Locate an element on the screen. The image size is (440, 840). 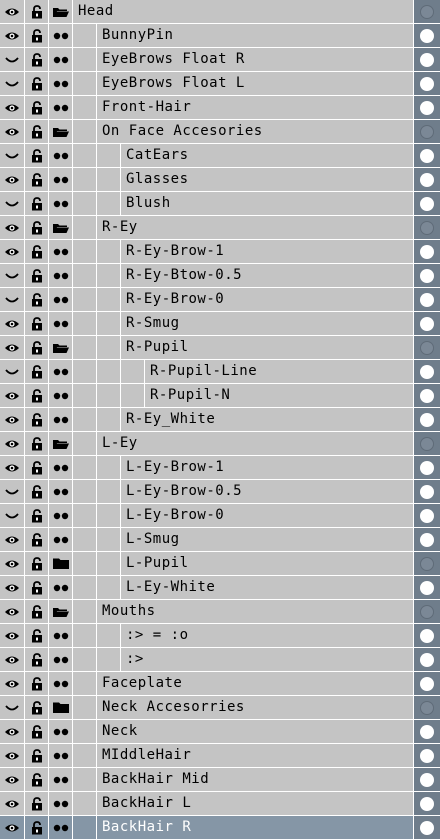
layer-row: BackHair L is located at coordinates (220, 804).